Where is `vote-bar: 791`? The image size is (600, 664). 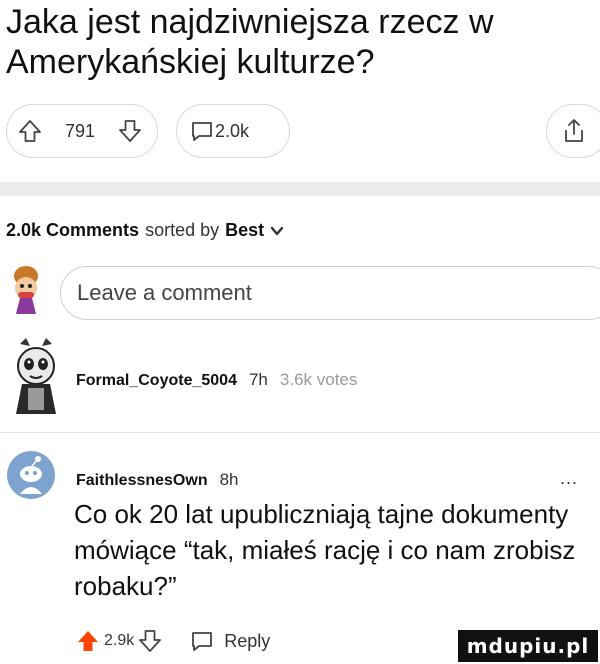
vote-bar: 791 is located at coordinates (82, 131).